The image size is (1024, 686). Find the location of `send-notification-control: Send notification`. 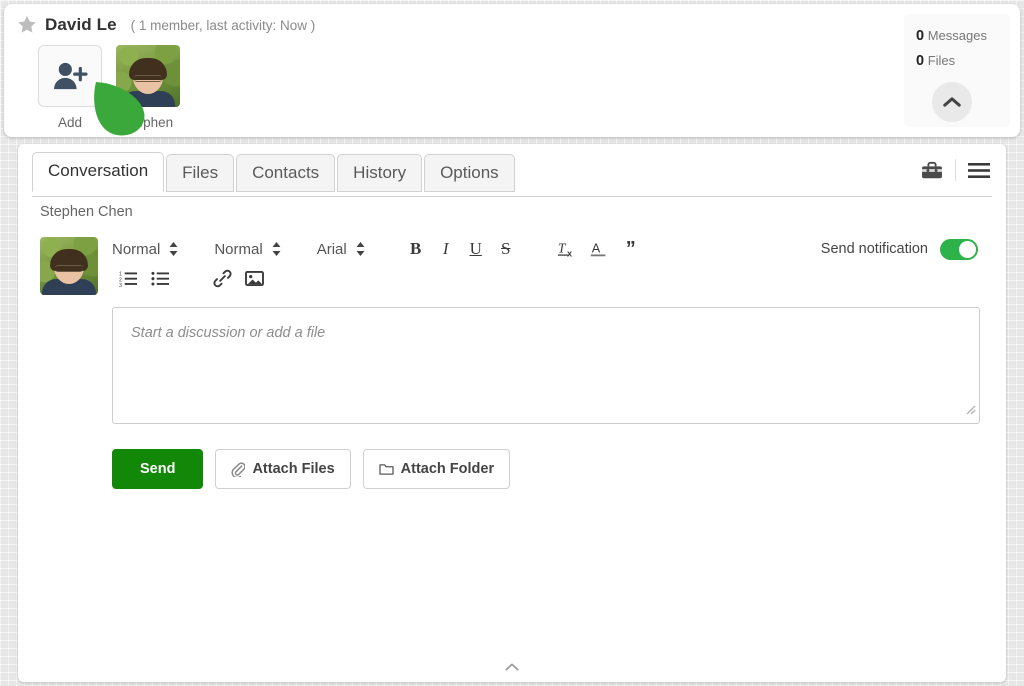

send-notification-control: Send notification is located at coordinates (900, 249).